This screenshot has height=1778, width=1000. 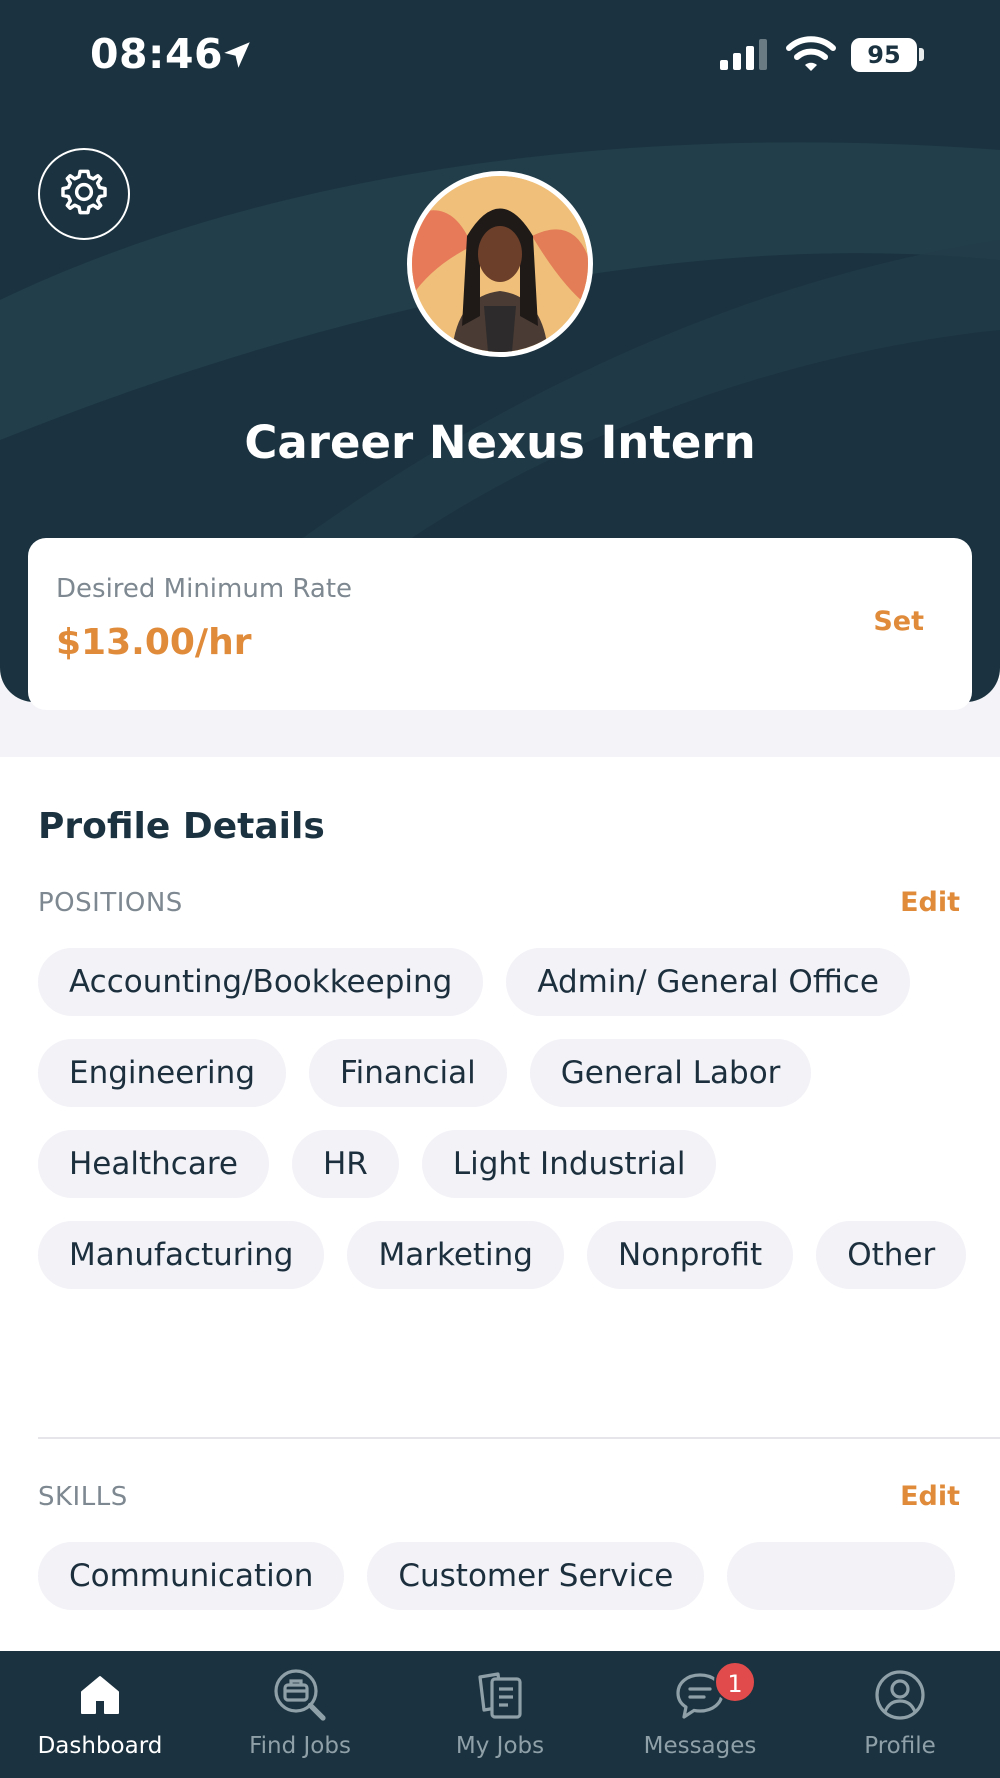 I want to click on position-chip: Other, so click(x=891, y=1255).